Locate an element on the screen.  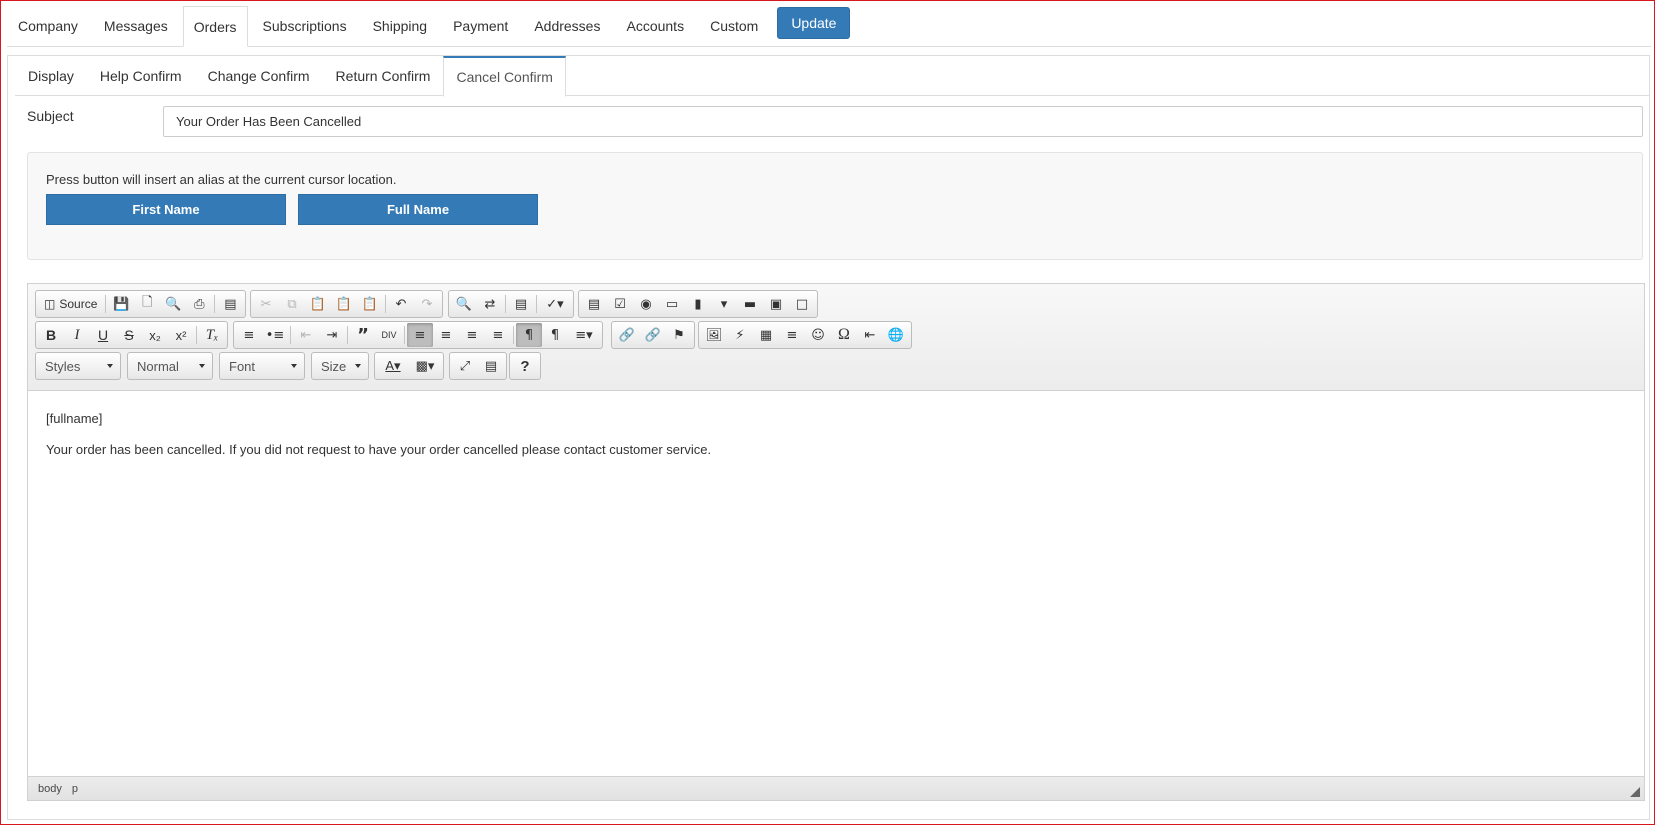
undo-icon: ↶ is located at coordinates (401, 304).